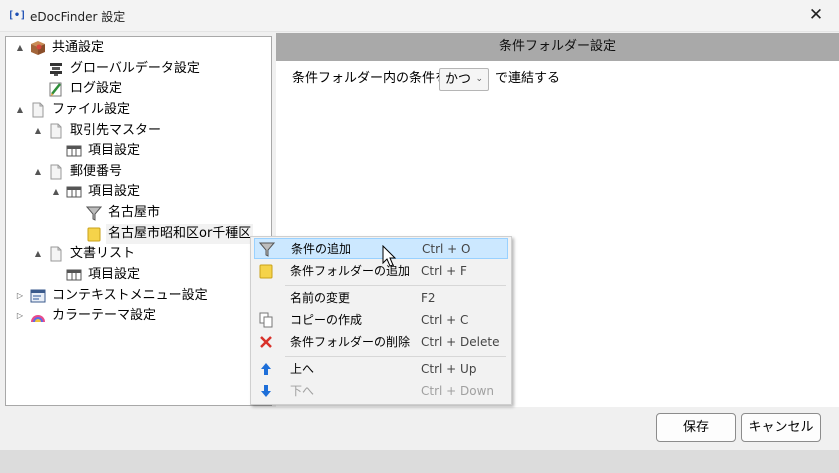 This screenshot has width=839, height=473. I want to click on panel-header: 条件フォルダー設定, so click(557, 47).